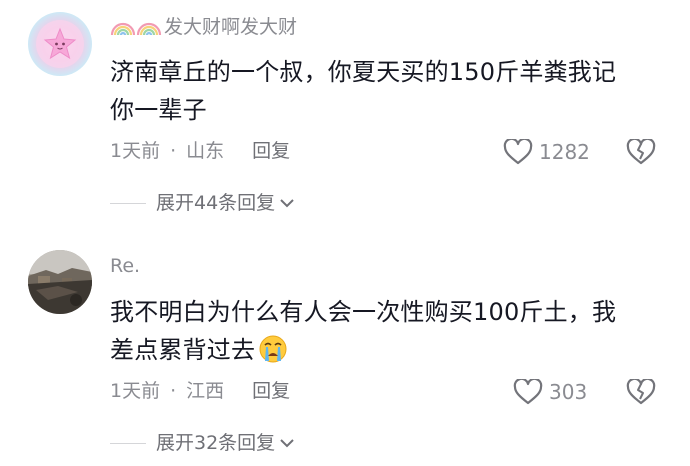  I want to click on like-count: 303, so click(568, 392).